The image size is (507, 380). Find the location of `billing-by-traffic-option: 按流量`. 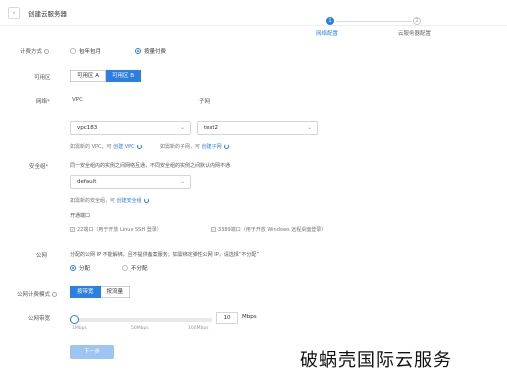

billing-by-traffic-option: 按流量 is located at coordinates (115, 292).